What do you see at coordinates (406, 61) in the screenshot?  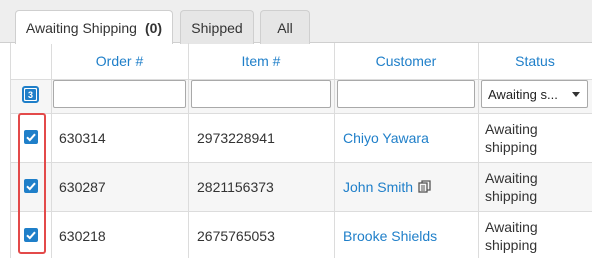 I see `column-header-customer: Customer` at bounding box center [406, 61].